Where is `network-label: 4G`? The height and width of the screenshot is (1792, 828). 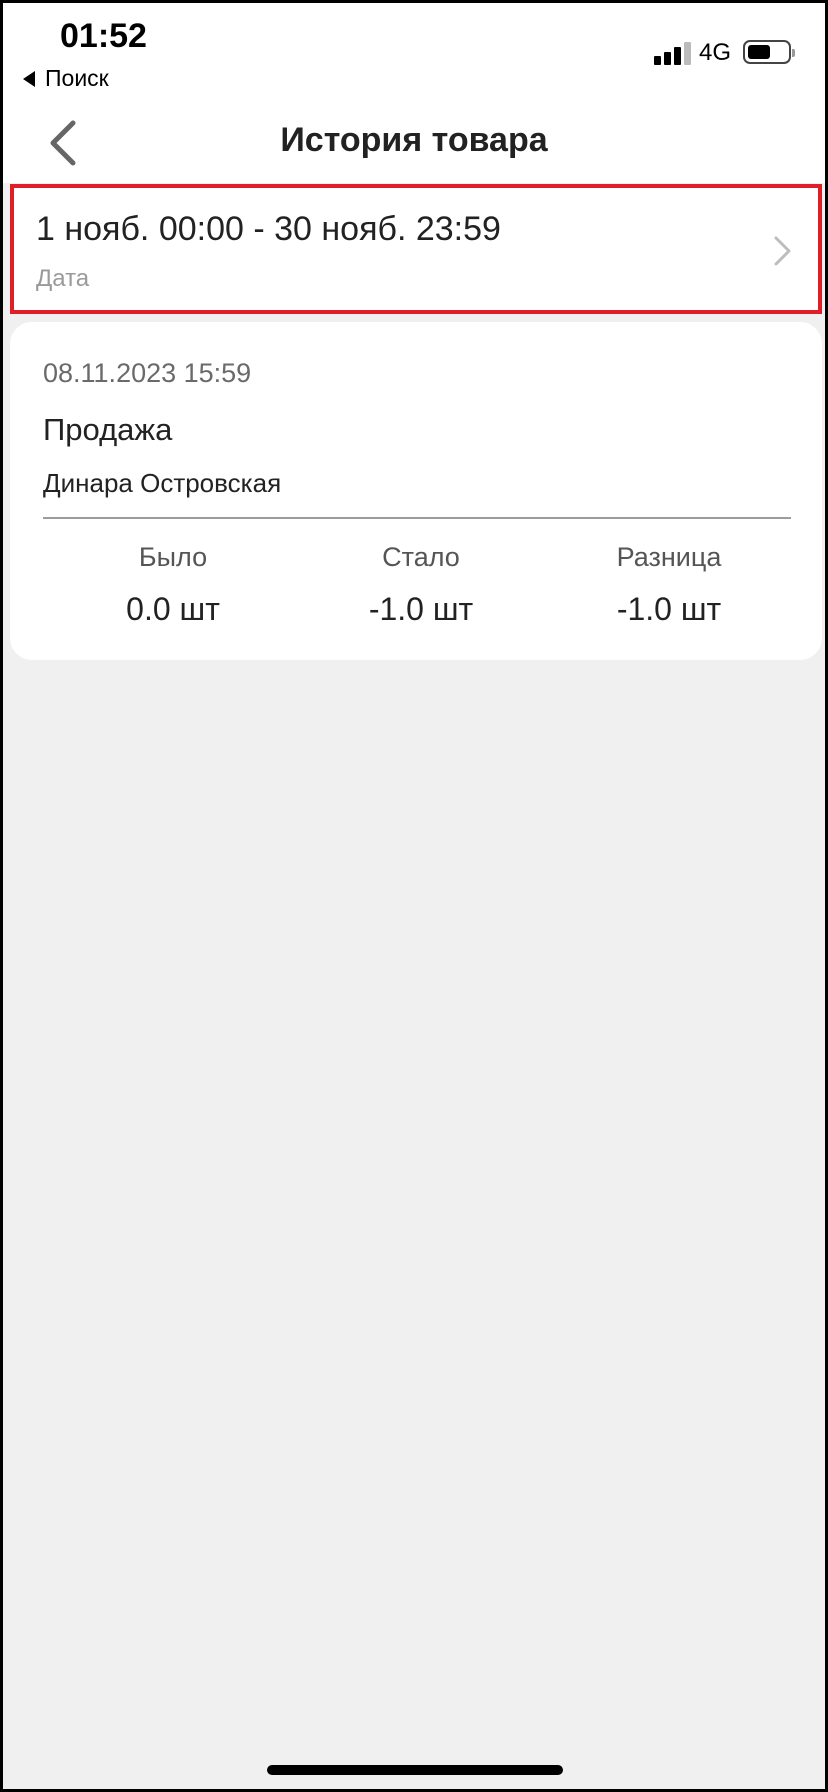 network-label: 4G is located at coordinates (715, 52).